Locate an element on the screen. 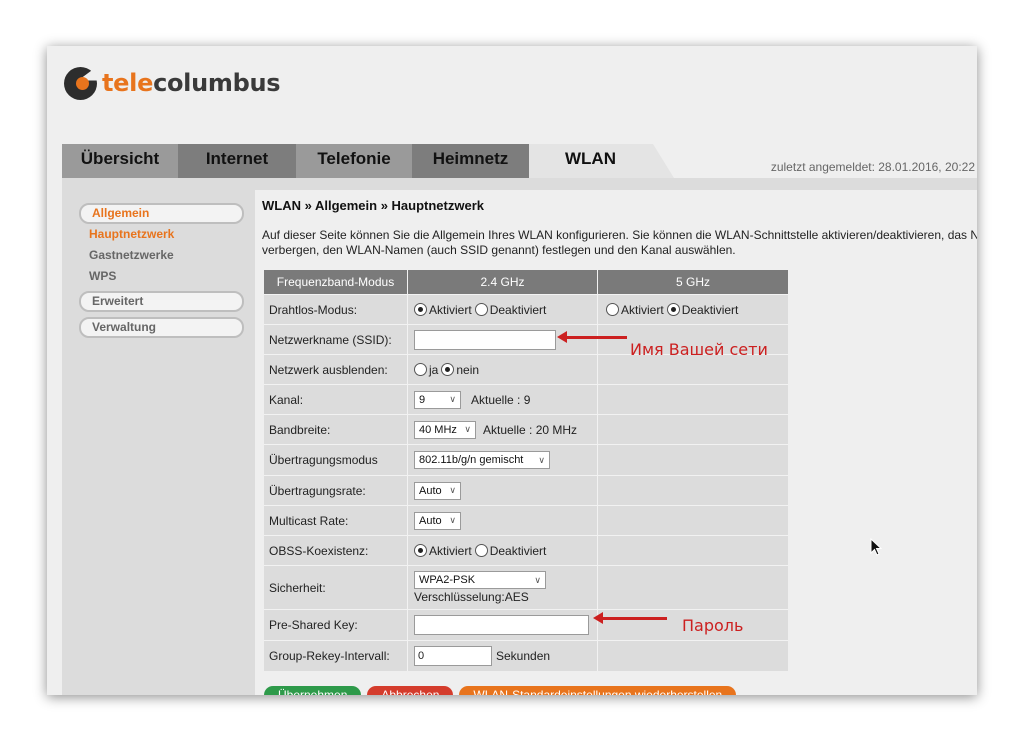 This screenshot has width=1024, height=742. row-label: Bandbreite: is located at coordinates (336, 429).